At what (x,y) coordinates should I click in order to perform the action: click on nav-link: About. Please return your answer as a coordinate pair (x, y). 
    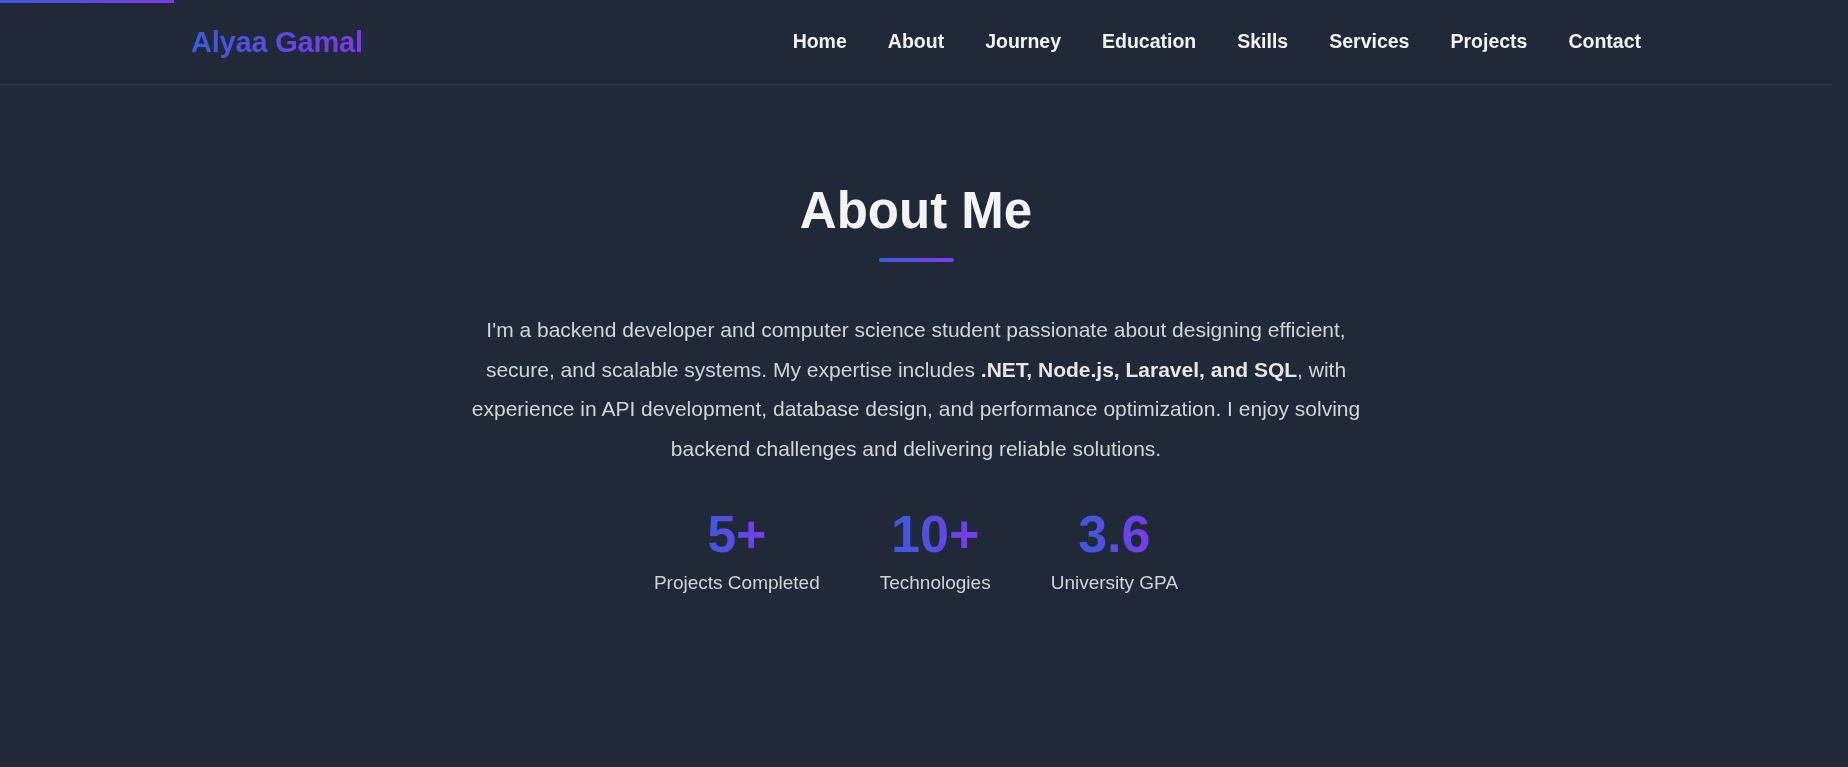
    Looking at the image, I should click on (916, 42).